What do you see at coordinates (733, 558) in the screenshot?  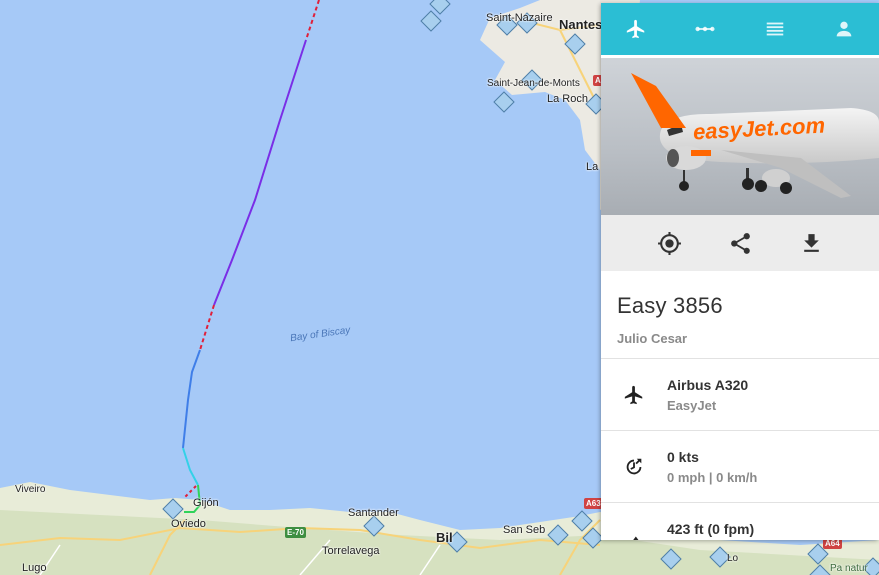 I see `map-label-lo: Lo` at bounding box center [733, 558].